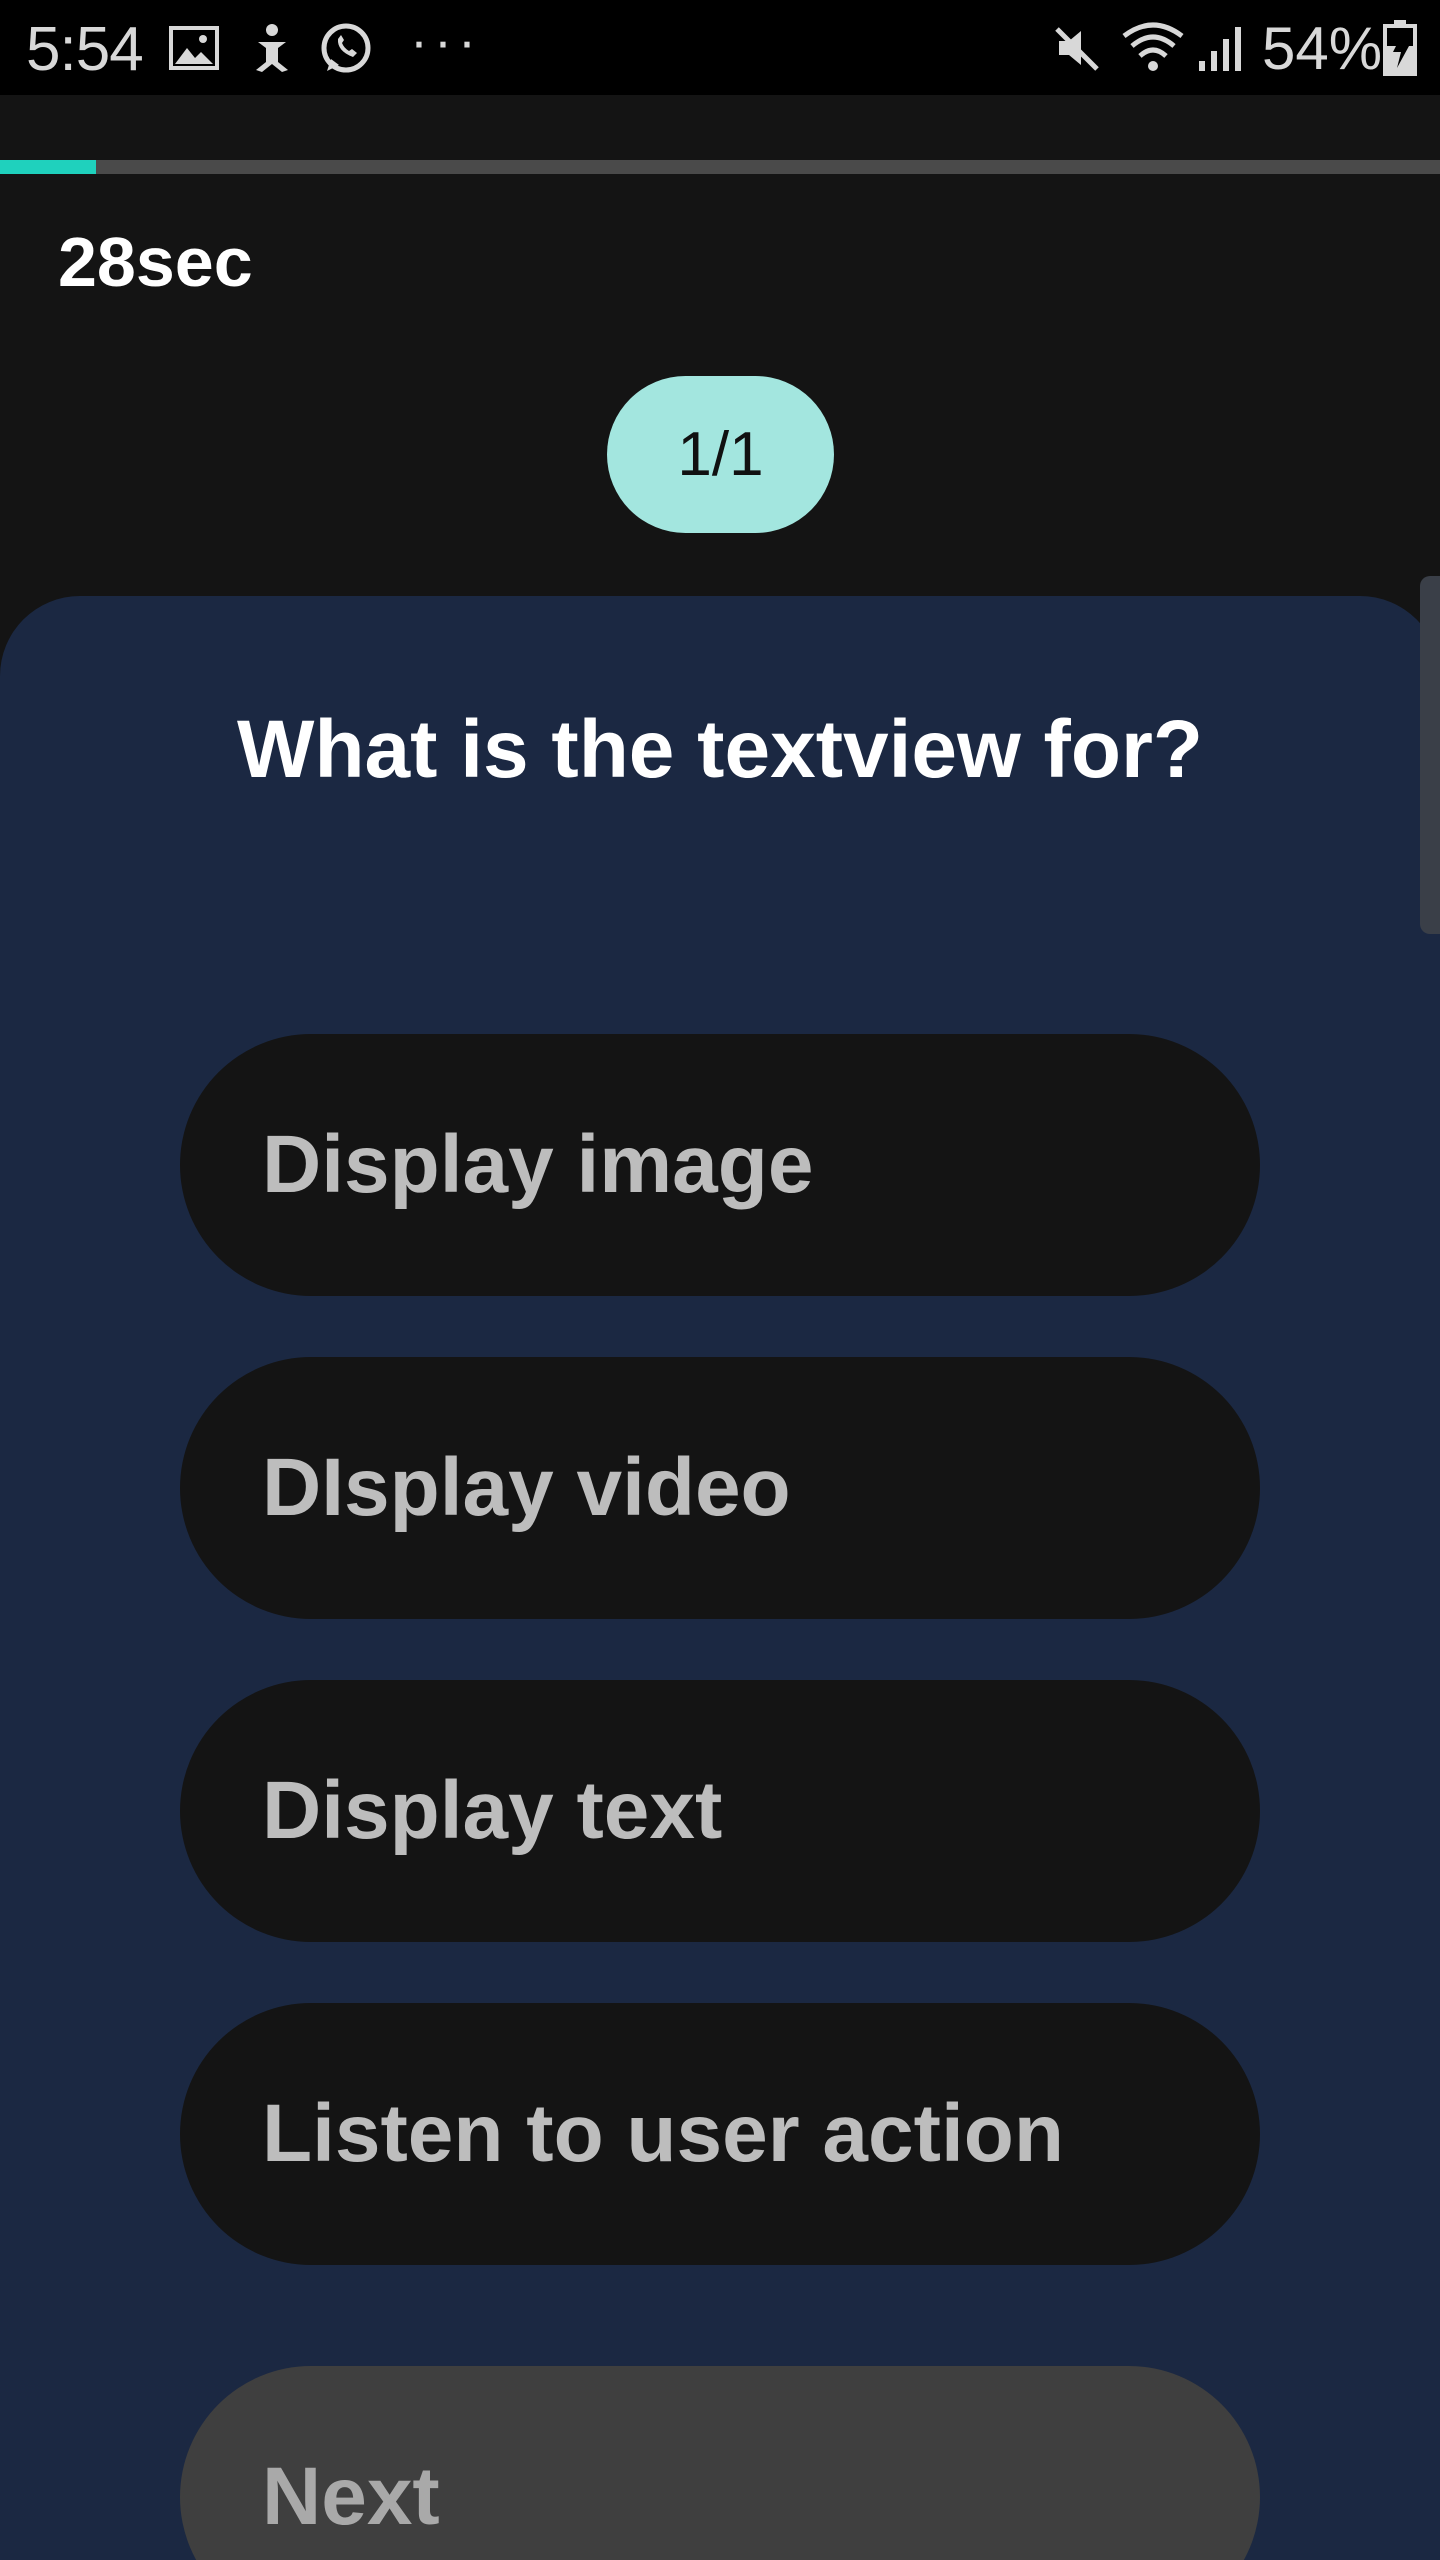 This screenshot has height=2560, width=1440. Describe the element at coordinates (155, 262) in the screenshot. I see `countdown-timer: 28sec` at that location.